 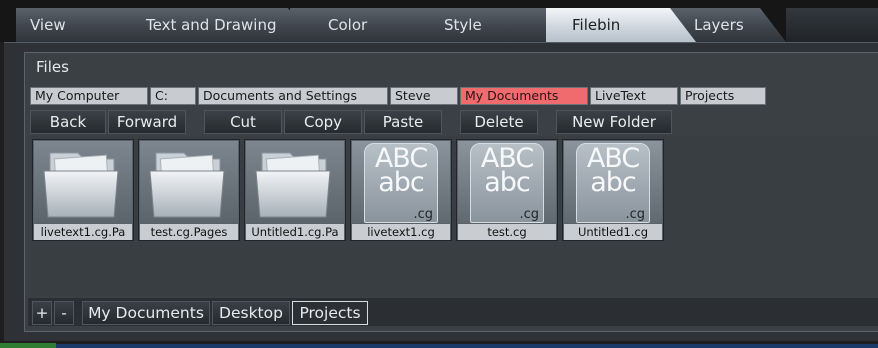 What do you see at coordinates (173, 96) in the screenshot?
I see `breadcrumb-c-drive: C:` at bounding box center [173, 96].